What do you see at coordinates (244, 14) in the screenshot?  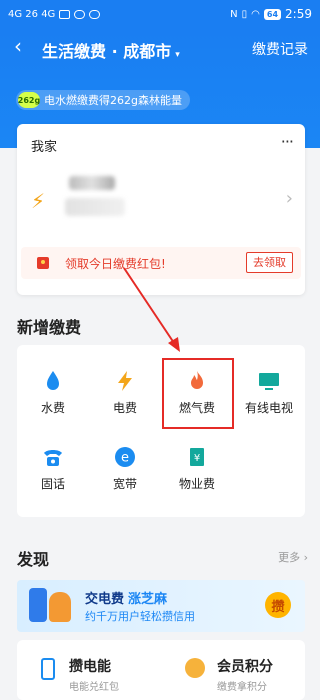 I see `vibrate-icon: ▯` at bounding box center [244, 14].